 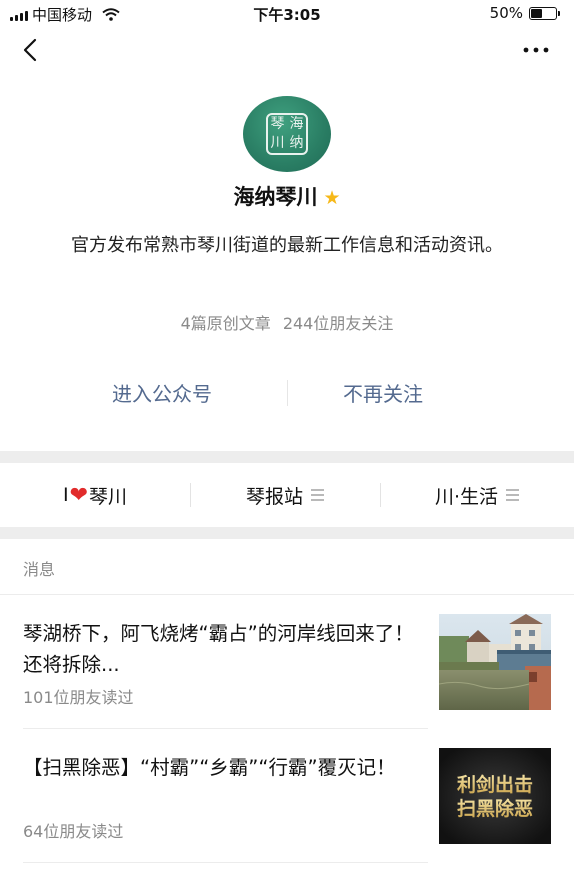 What do you see at coordinates (559, 13) in the screenshot?
I see `battery-cap` at bounding box center [559, 13].